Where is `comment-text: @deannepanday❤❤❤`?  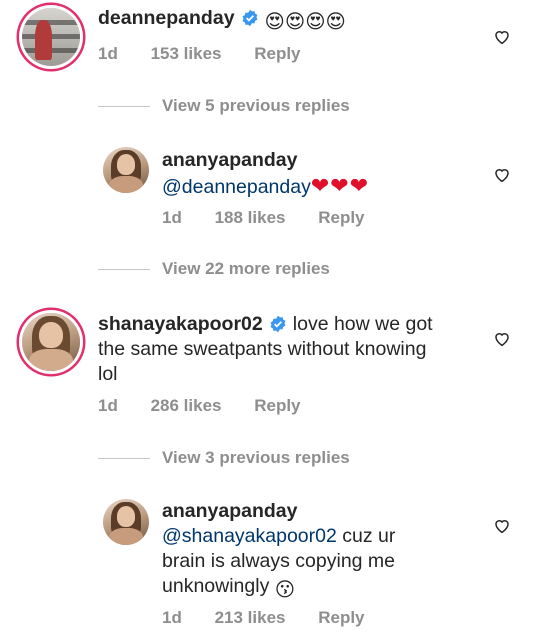 comment-text: @deannepanday❤❤❤ is located at coordinates (265, 186).